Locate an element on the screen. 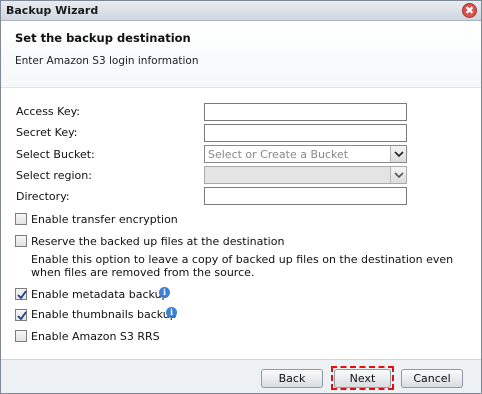 The width and height of the screenshot is (482, 394). transfer-encryption-checkbox is located at coordinates (21, 219).